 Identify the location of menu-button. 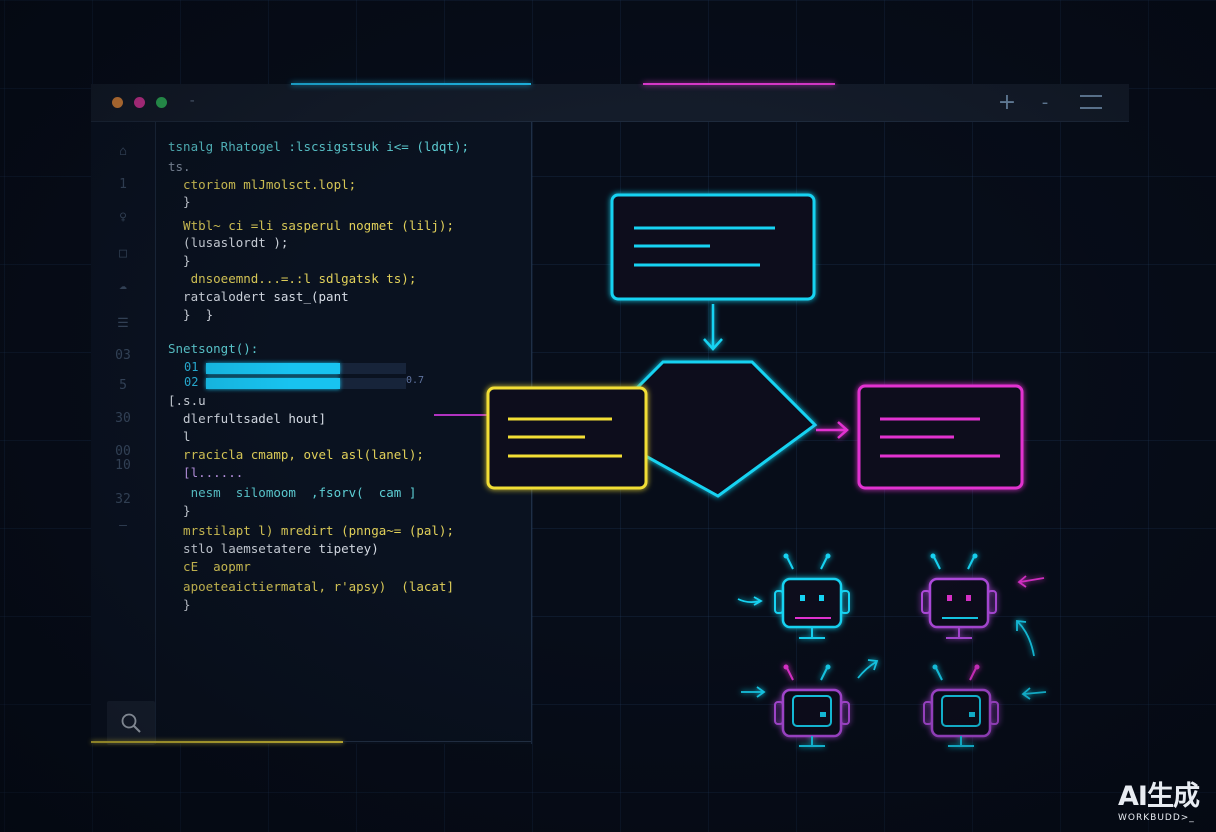
(1091, 102).